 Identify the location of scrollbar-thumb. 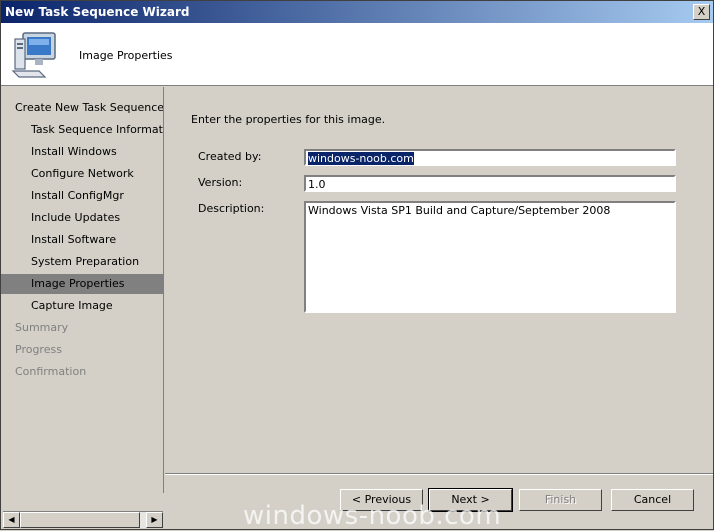
(80, 520).